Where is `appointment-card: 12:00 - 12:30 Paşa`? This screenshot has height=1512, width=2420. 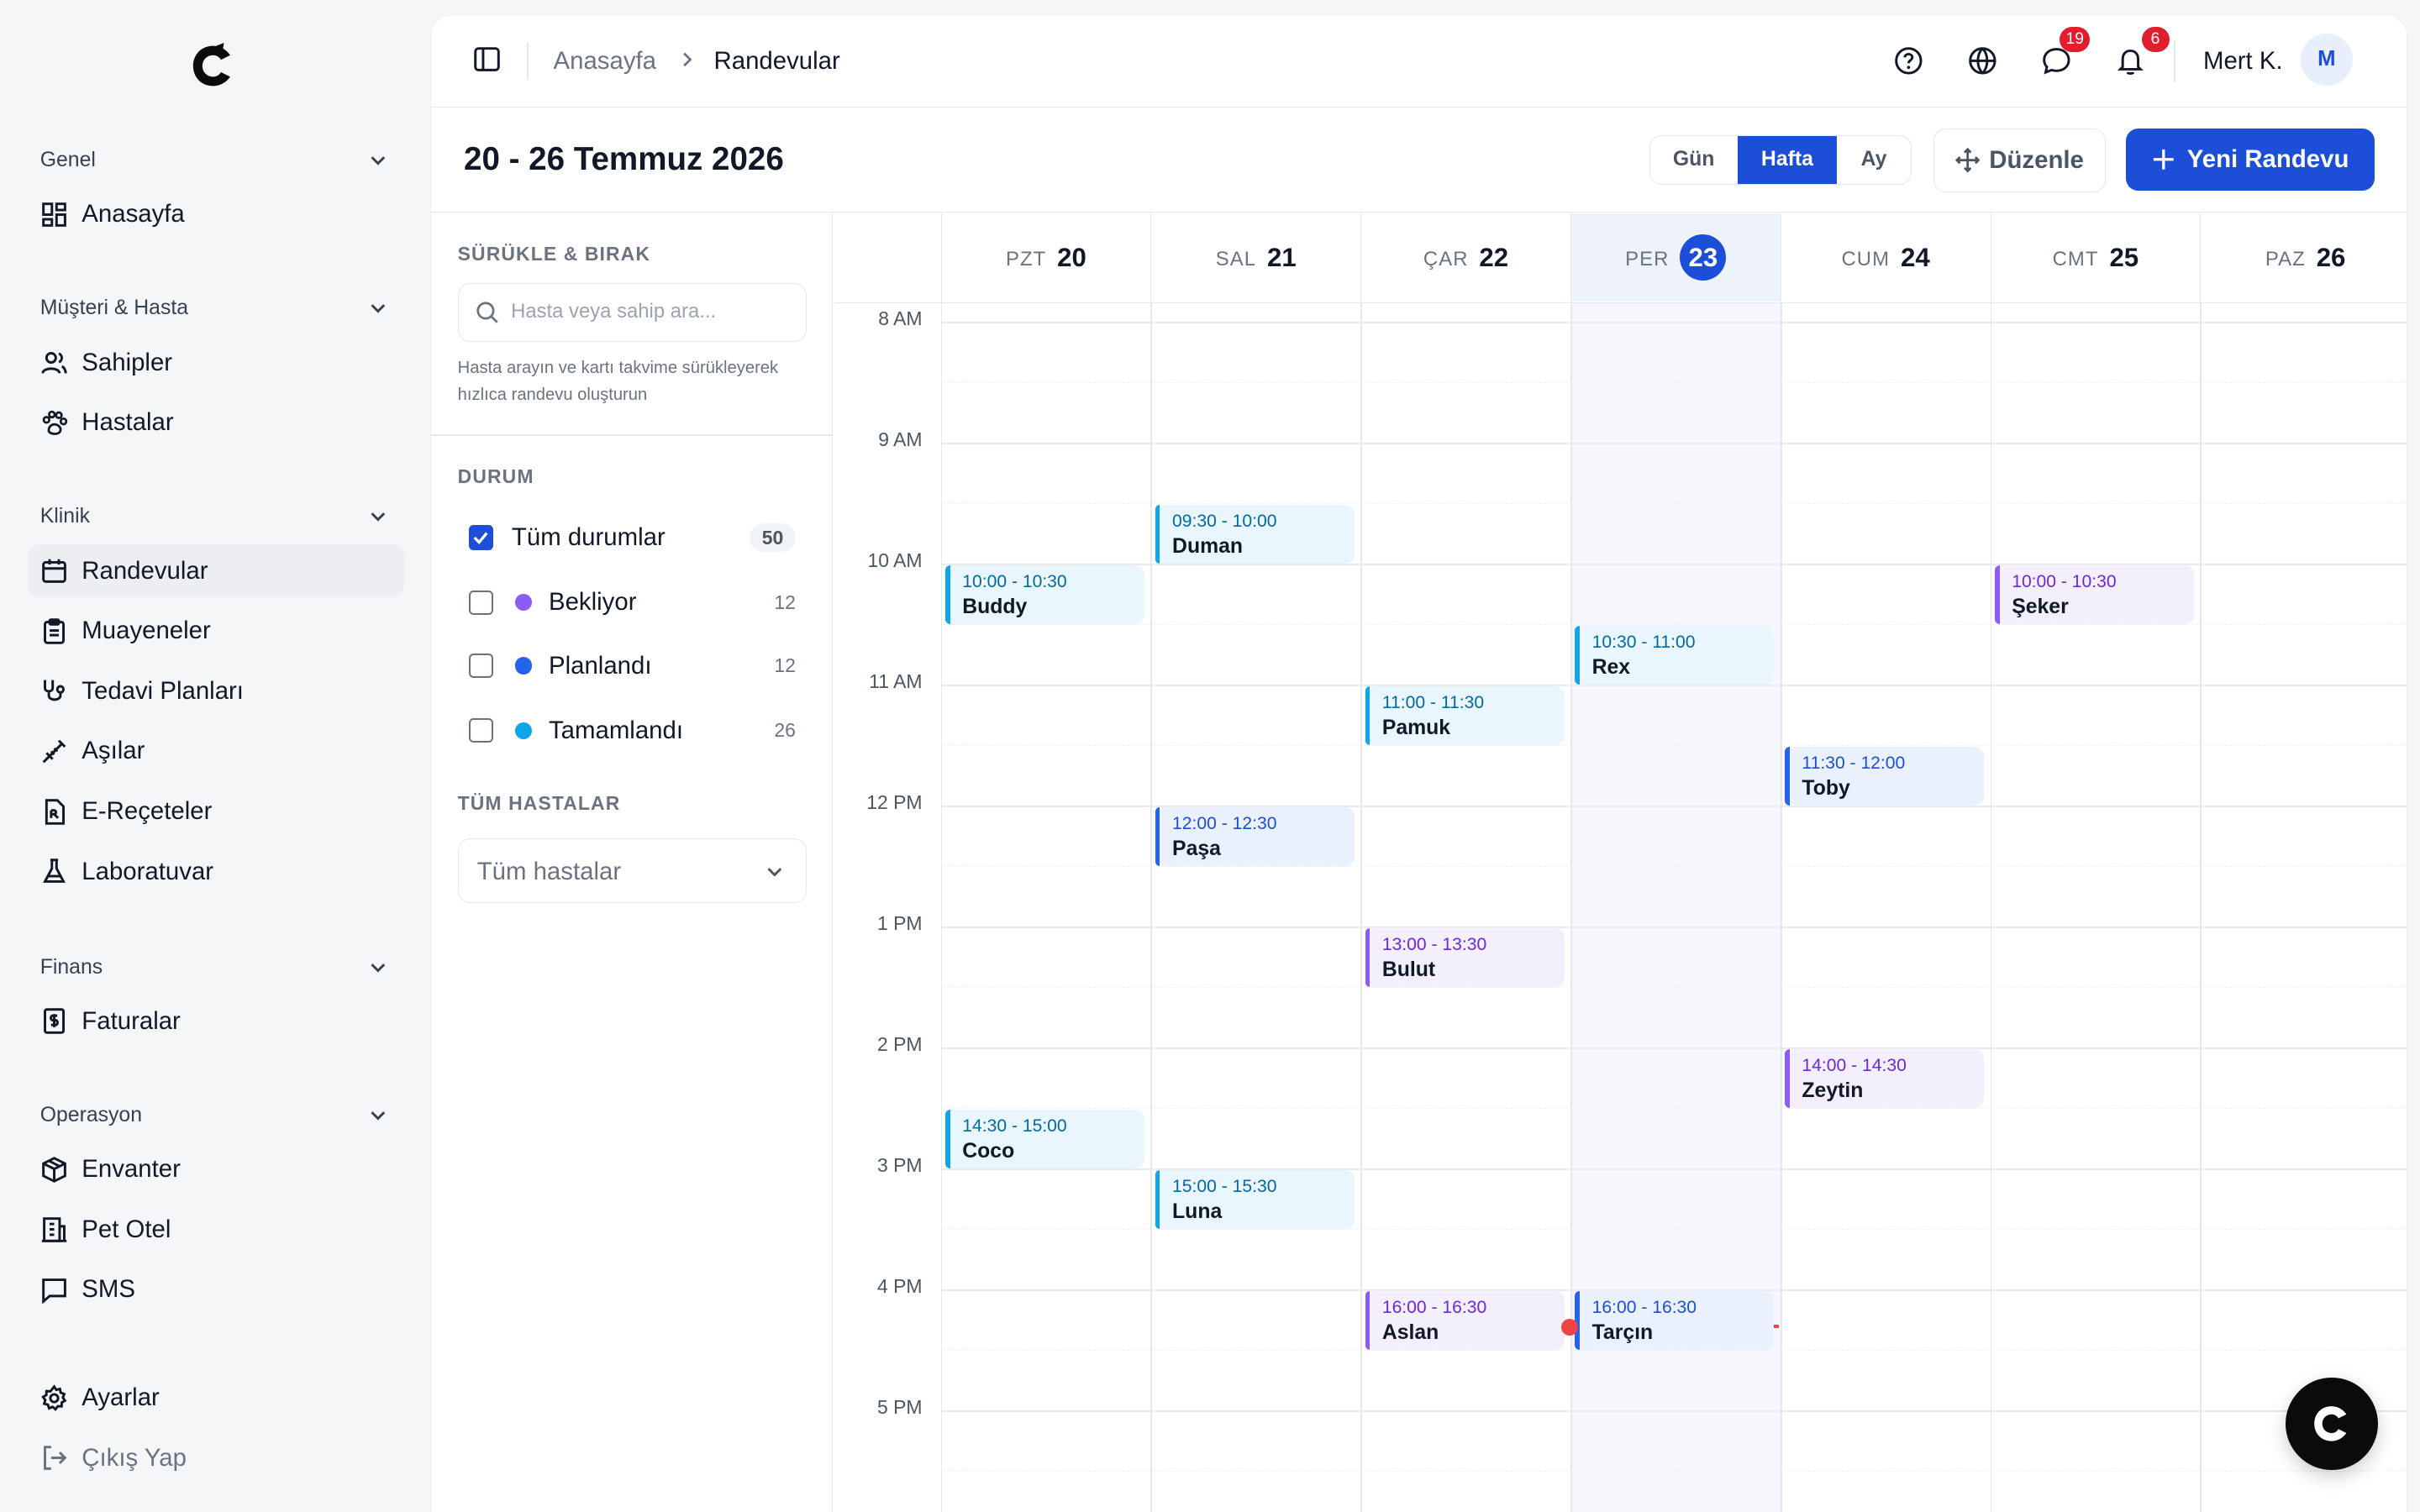
appointment-card: 12:00 - 12:30 Paşa is located at coordinates (1255, 836).